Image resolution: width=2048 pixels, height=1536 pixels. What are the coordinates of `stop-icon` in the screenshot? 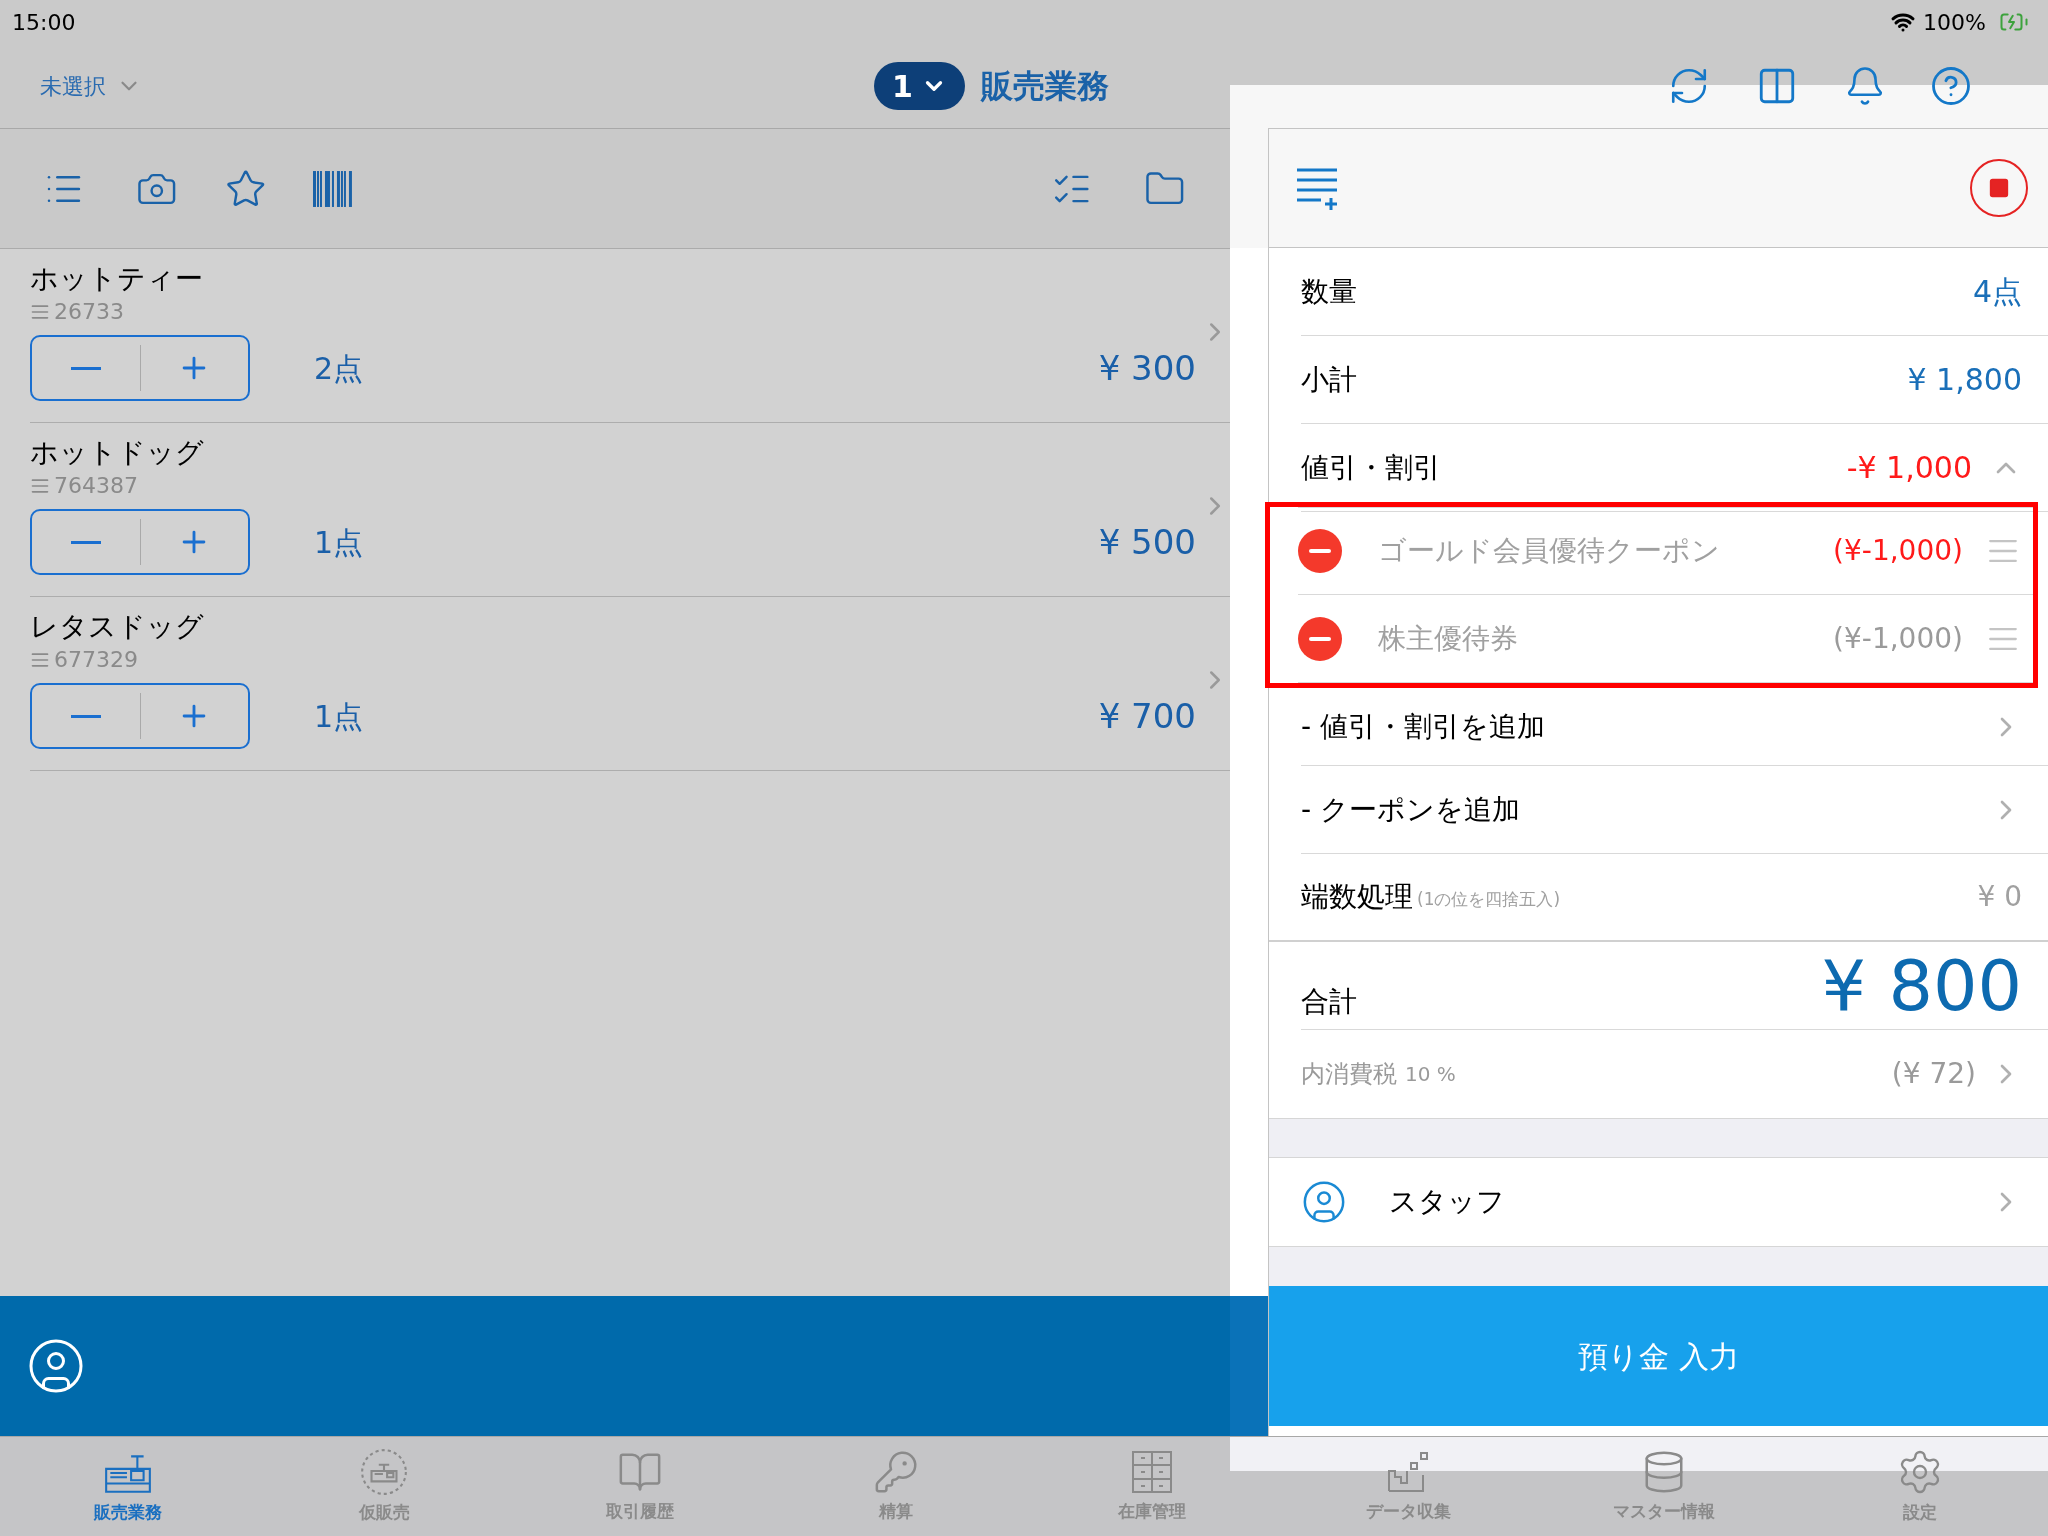 It's located at (1999, 188).